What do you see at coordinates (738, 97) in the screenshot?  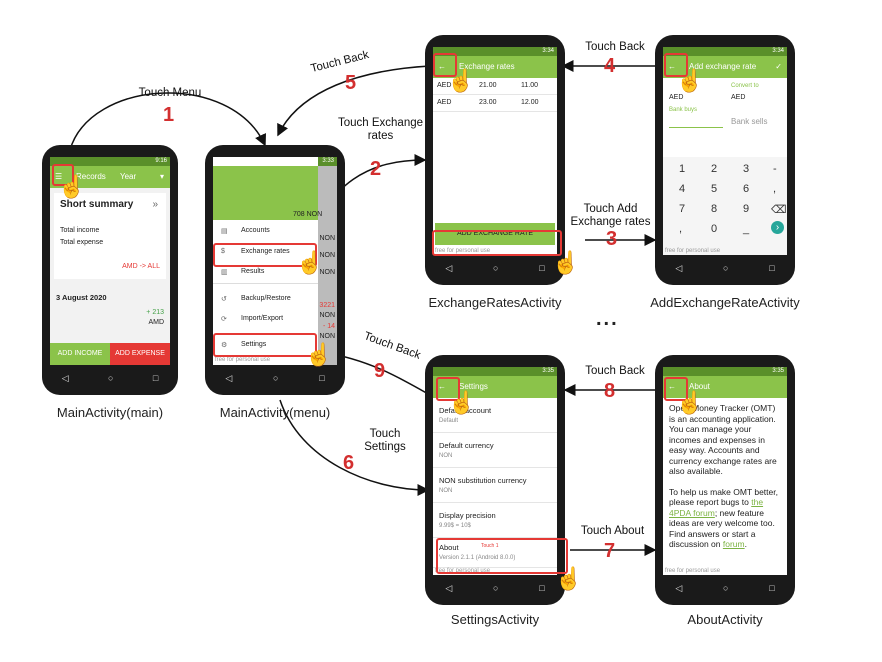 I see `to-currency-select: AED` at bounding box center [738, 97].